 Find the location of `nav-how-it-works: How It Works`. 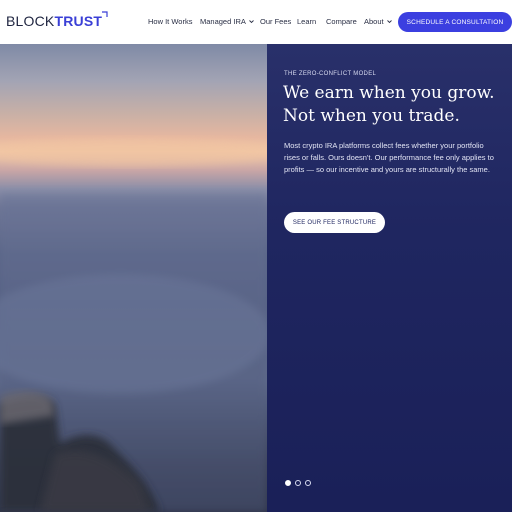

nav-how-it-works: How It Works is located at coordinates (170, 21).